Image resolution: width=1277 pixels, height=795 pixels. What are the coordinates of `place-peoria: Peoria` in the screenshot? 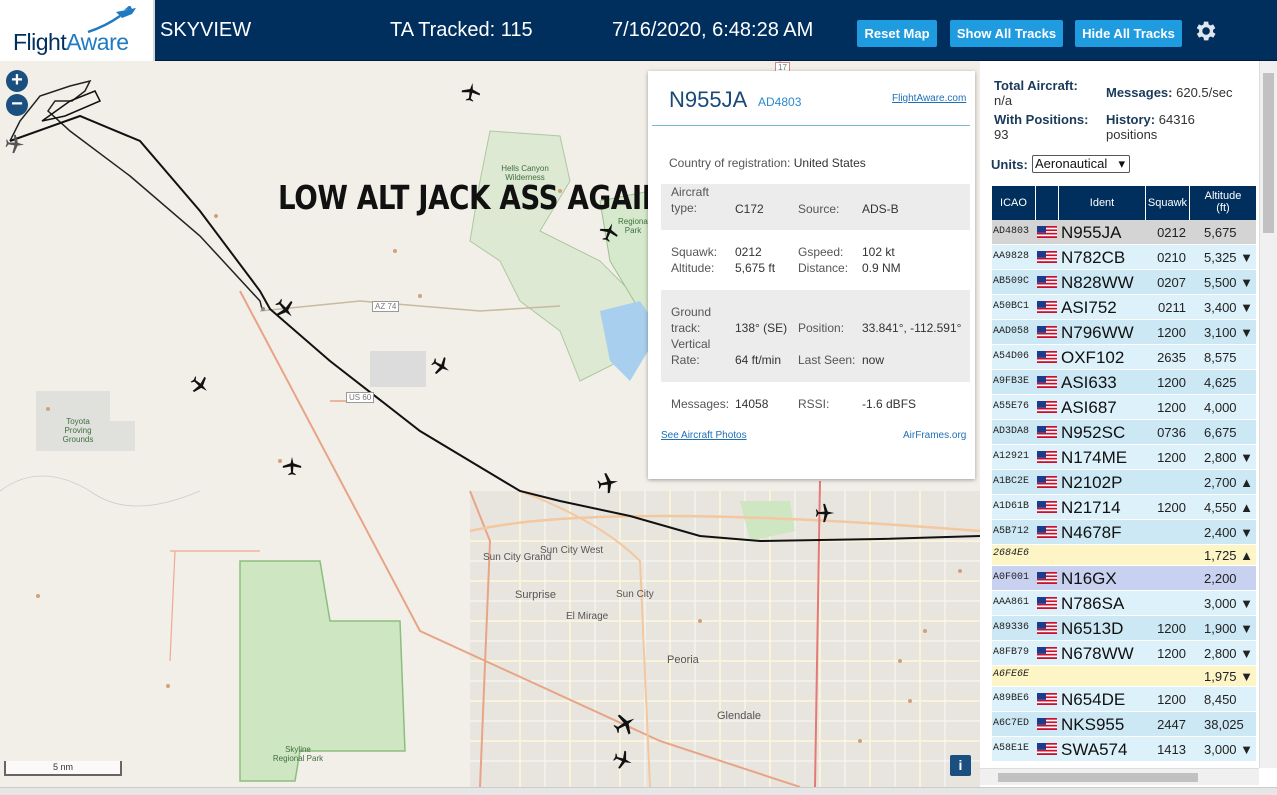 It's located at (683, 660).